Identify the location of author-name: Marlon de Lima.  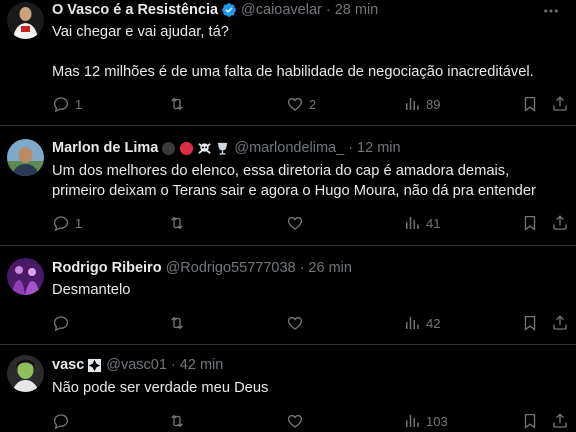
(105, 148).